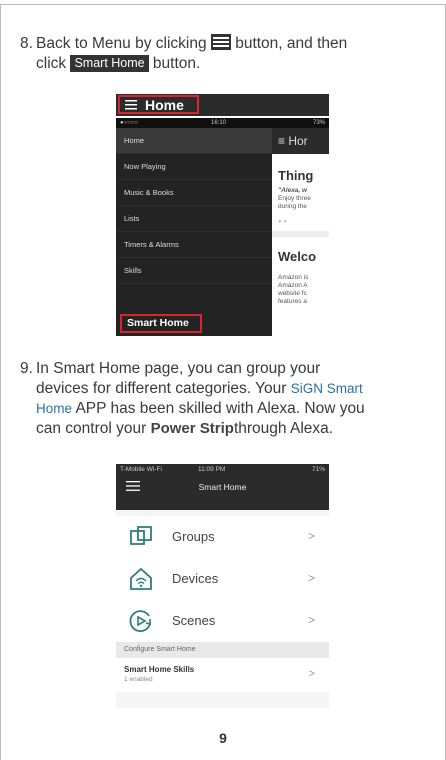  I want to click on step-text: APP has been skilled with Alexa. Now you, so click(220, 408).